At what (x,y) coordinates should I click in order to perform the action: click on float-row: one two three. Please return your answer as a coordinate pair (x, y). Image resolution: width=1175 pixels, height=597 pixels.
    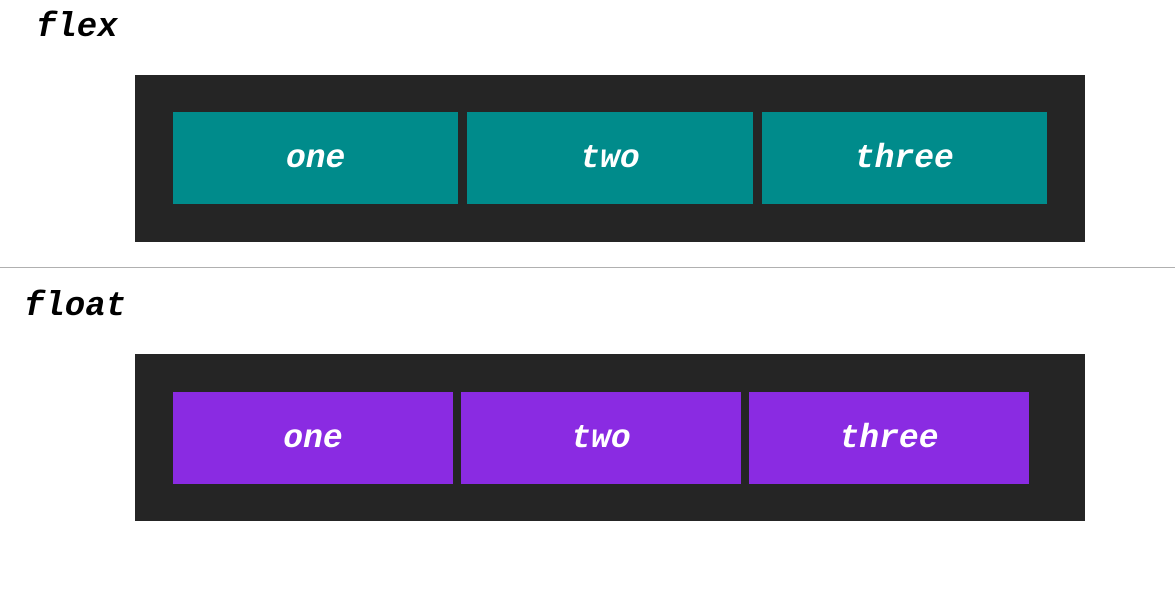
    Looking at the image, I should click on (603, 438).